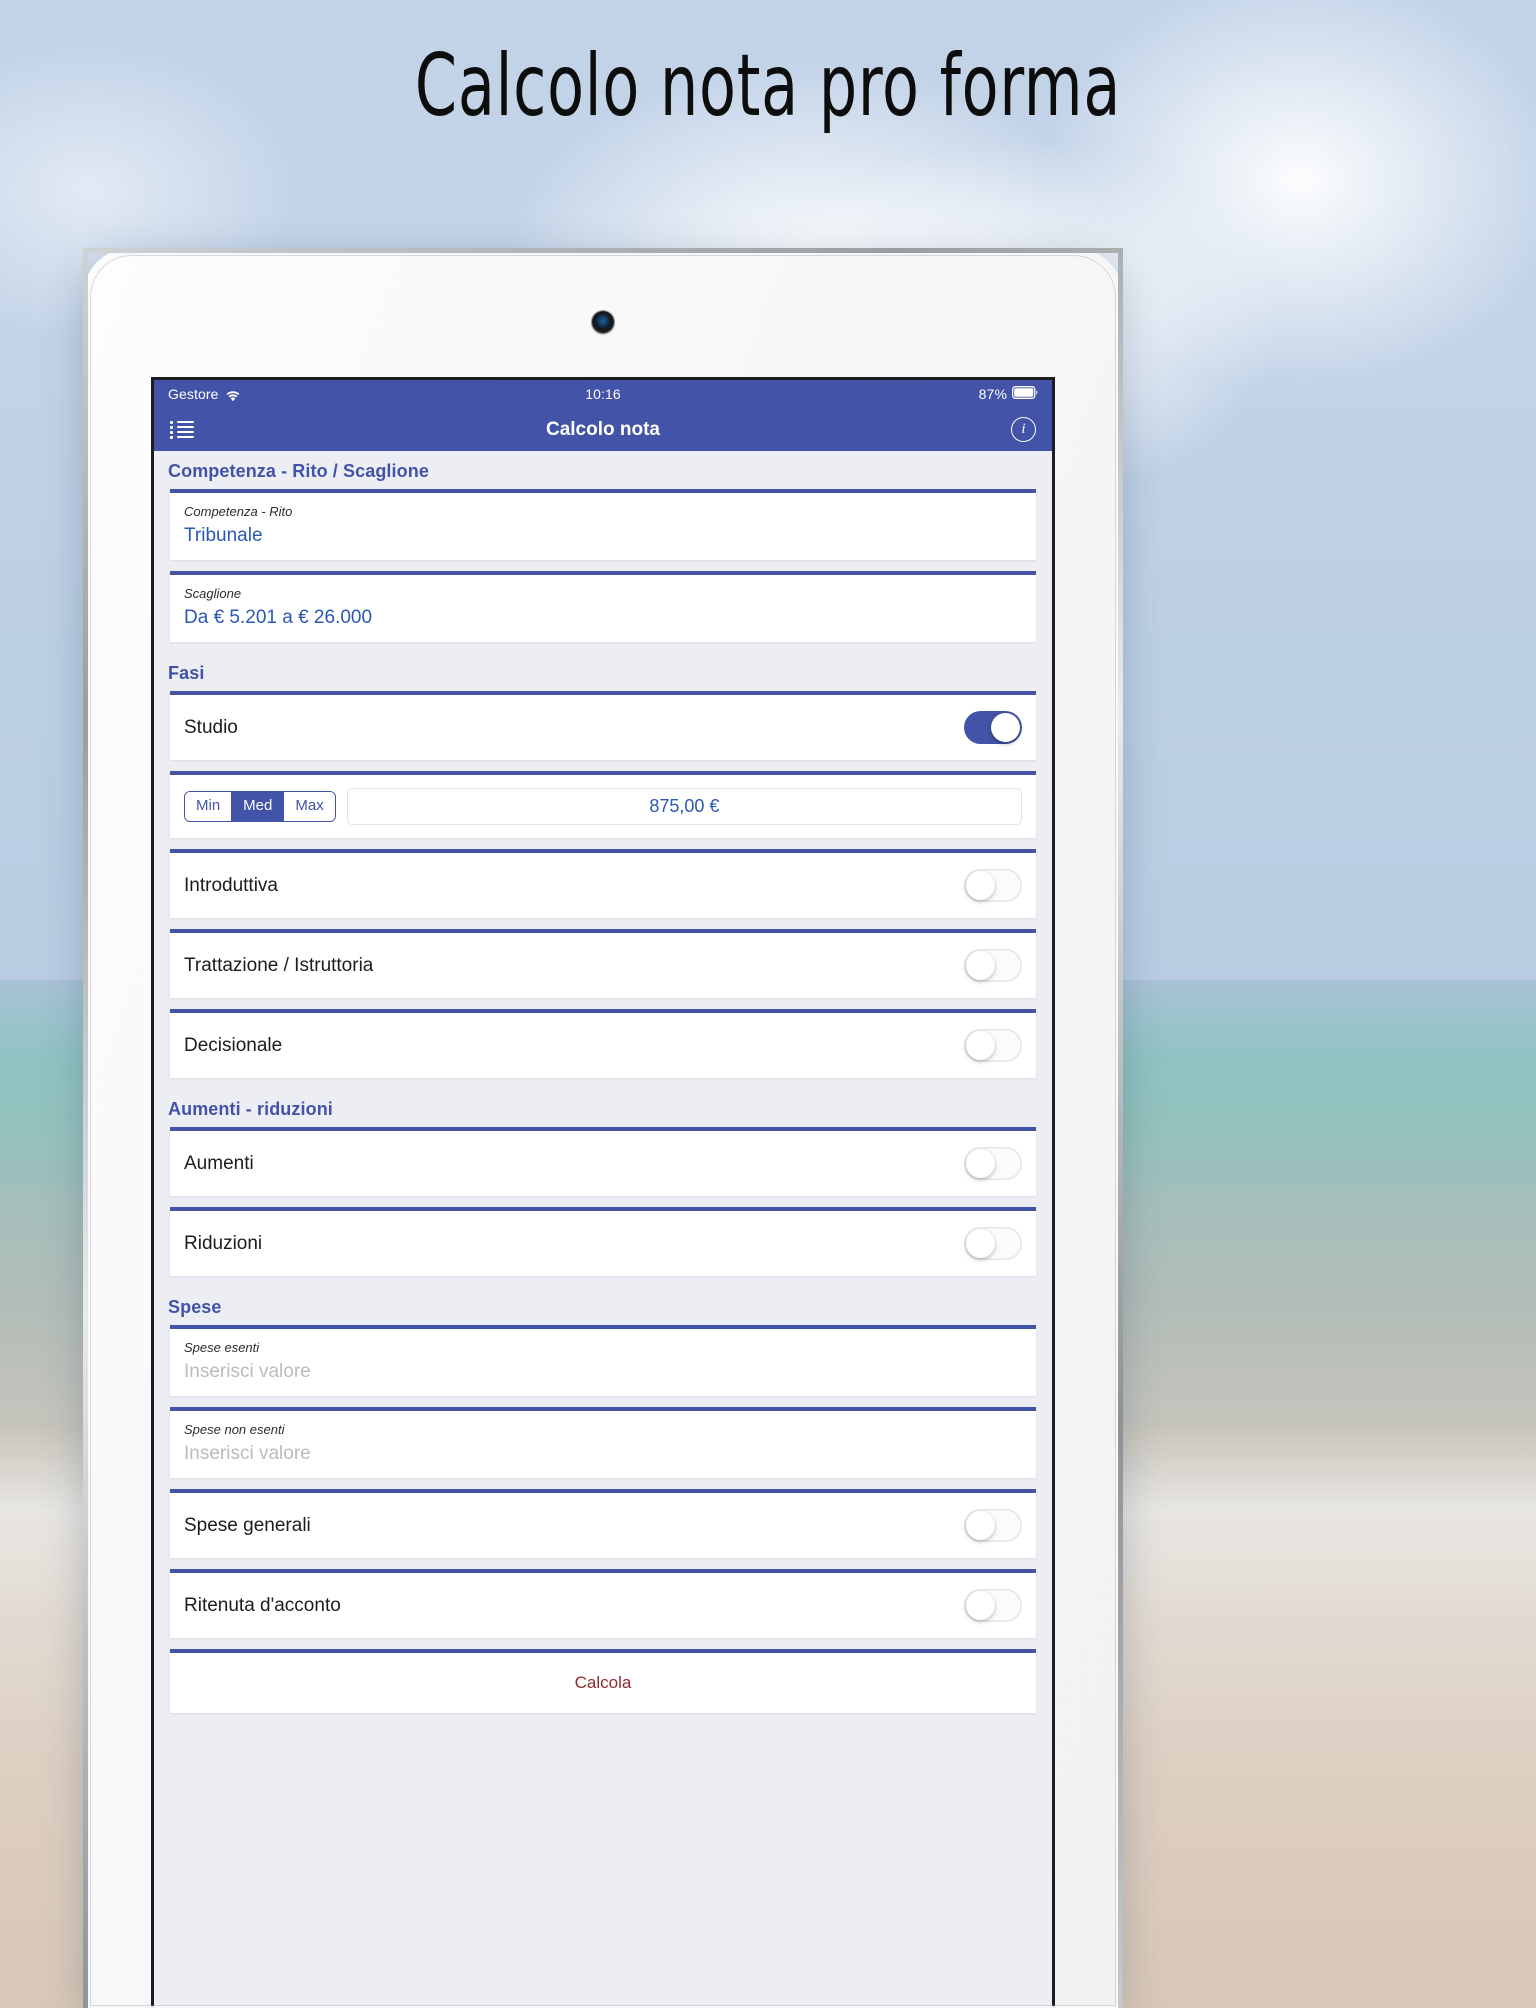 The image size is (1536, 2008). I want to click on row-label: Ritenuta d'acconto, so click(262, 1605).